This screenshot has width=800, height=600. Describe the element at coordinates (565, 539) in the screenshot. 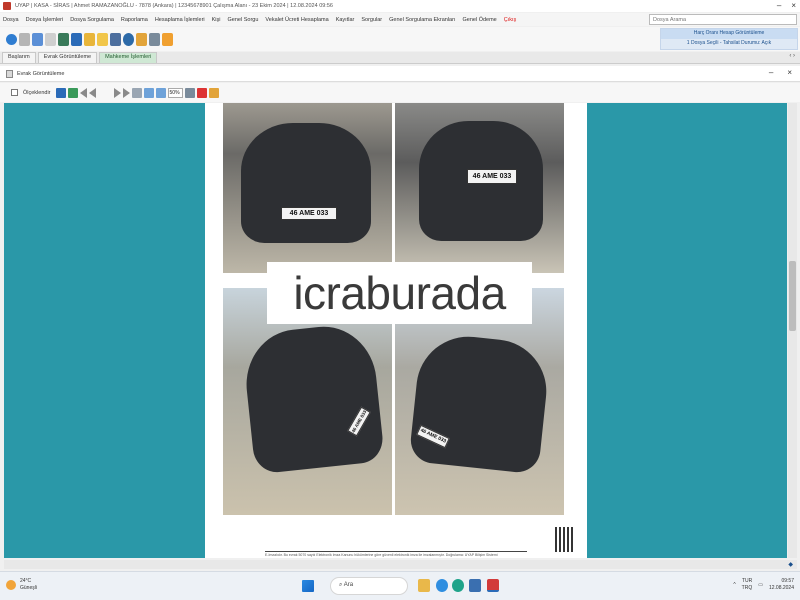

I see `qr-code` at that location.